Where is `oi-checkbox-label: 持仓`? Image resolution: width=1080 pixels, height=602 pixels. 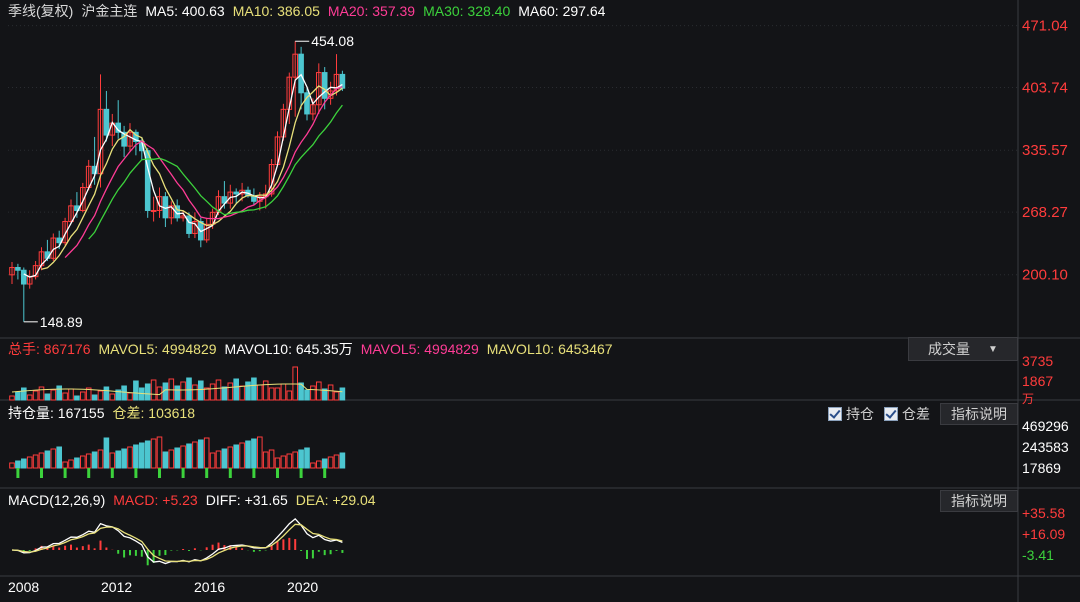 oi-checkbox-label: 持仓 is located at coordinates (860, 414).